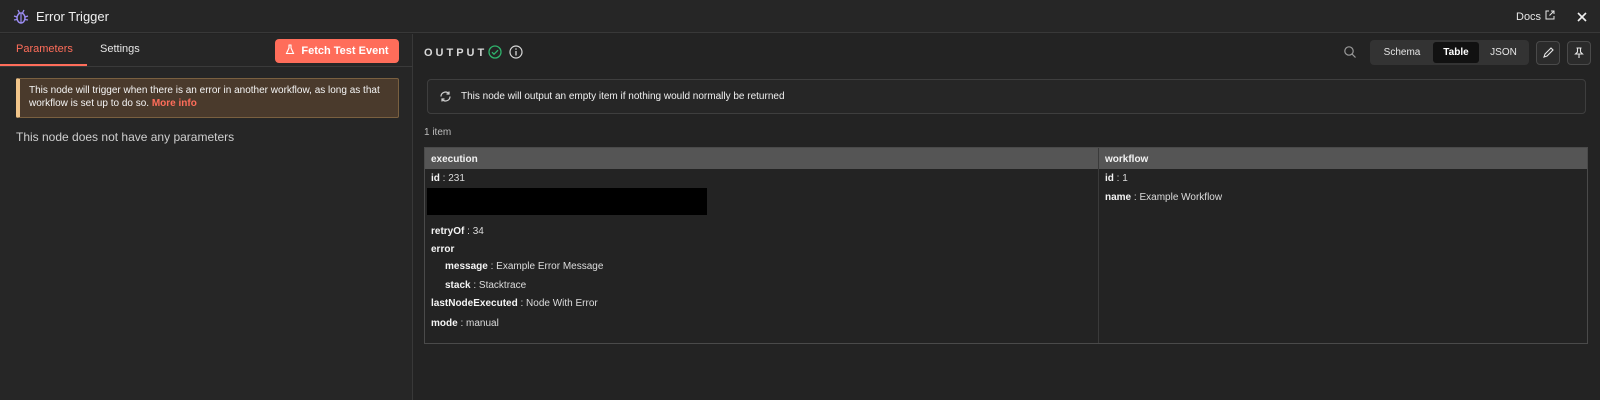 The width and height of the screenshot is (1600, 400). What do you see at coordinates (1550, 16) in the screenshot?
I see `external-link-icon` at bounding box center [1550, 16].